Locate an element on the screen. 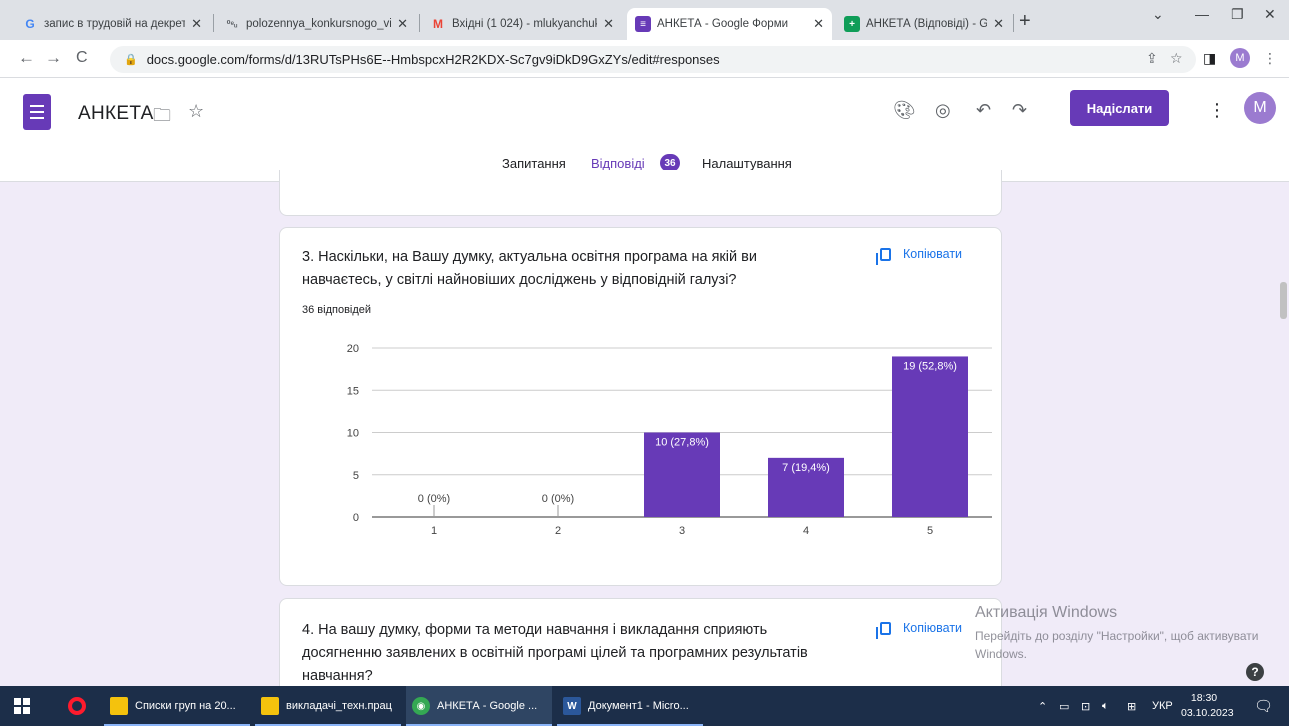 The width and height of the screenshot is (1289, 726). chrome-icon: ◉ is located at coordinates (421, 706).